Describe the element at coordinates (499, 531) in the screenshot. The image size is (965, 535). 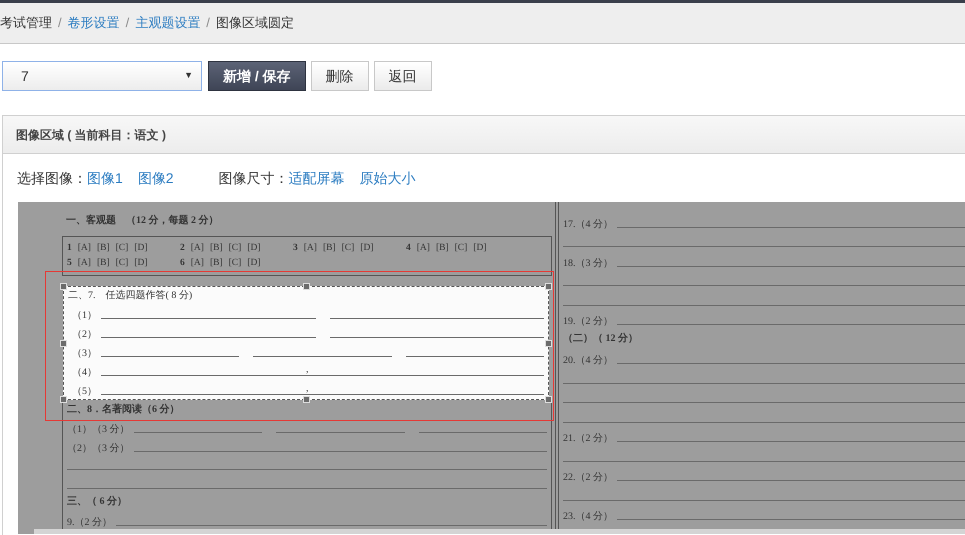
I see `scrollbar` at that location.